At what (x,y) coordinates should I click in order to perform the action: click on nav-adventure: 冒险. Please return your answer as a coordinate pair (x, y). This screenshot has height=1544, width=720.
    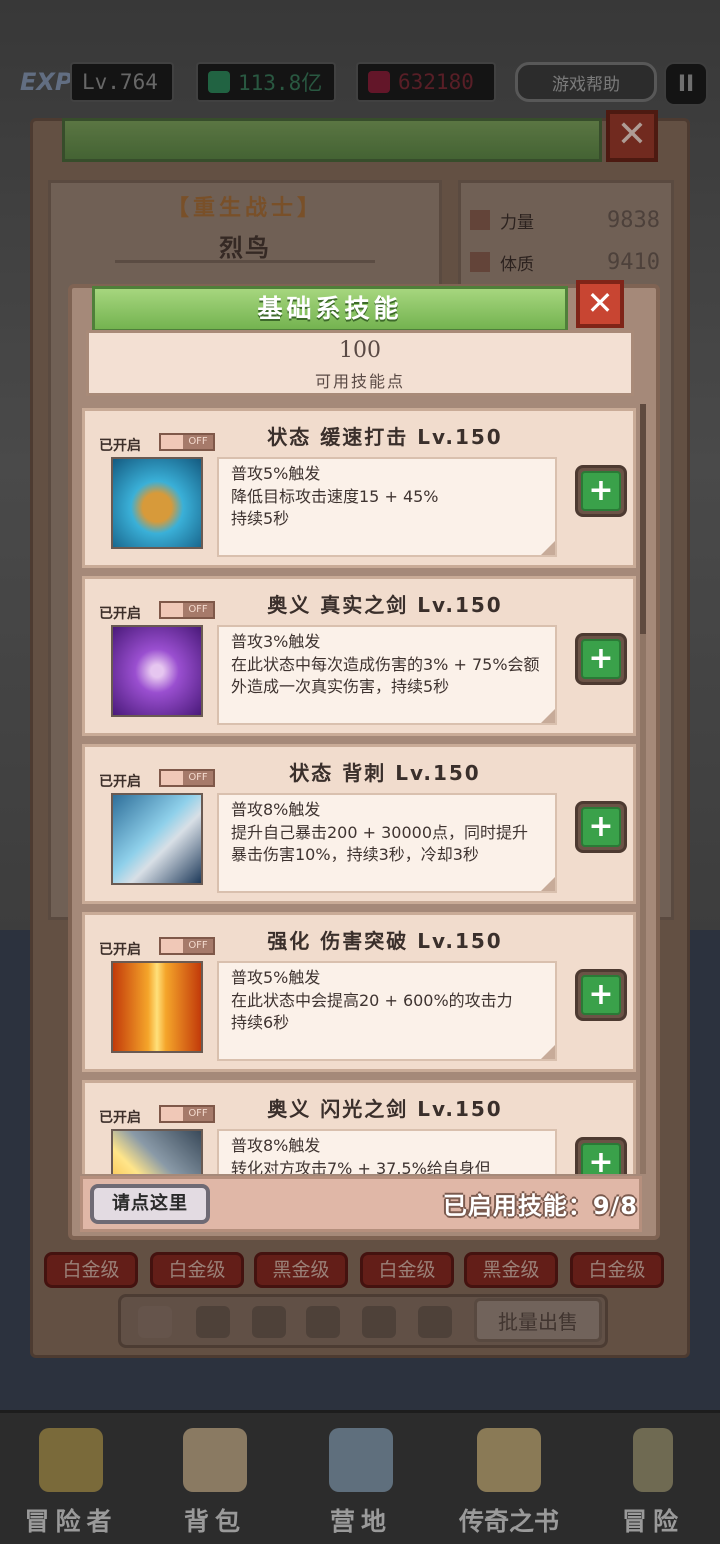
    Looking at the image, I should click on (653, 1482).